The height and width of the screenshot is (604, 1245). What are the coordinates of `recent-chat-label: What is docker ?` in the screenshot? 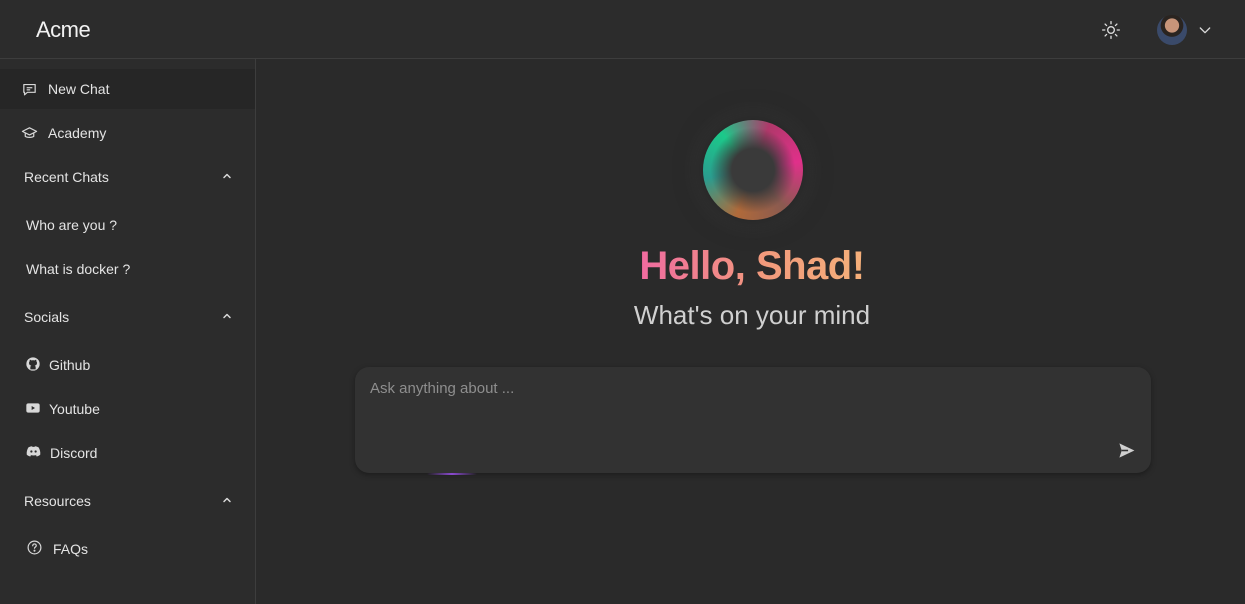 It's located at (78, 269).